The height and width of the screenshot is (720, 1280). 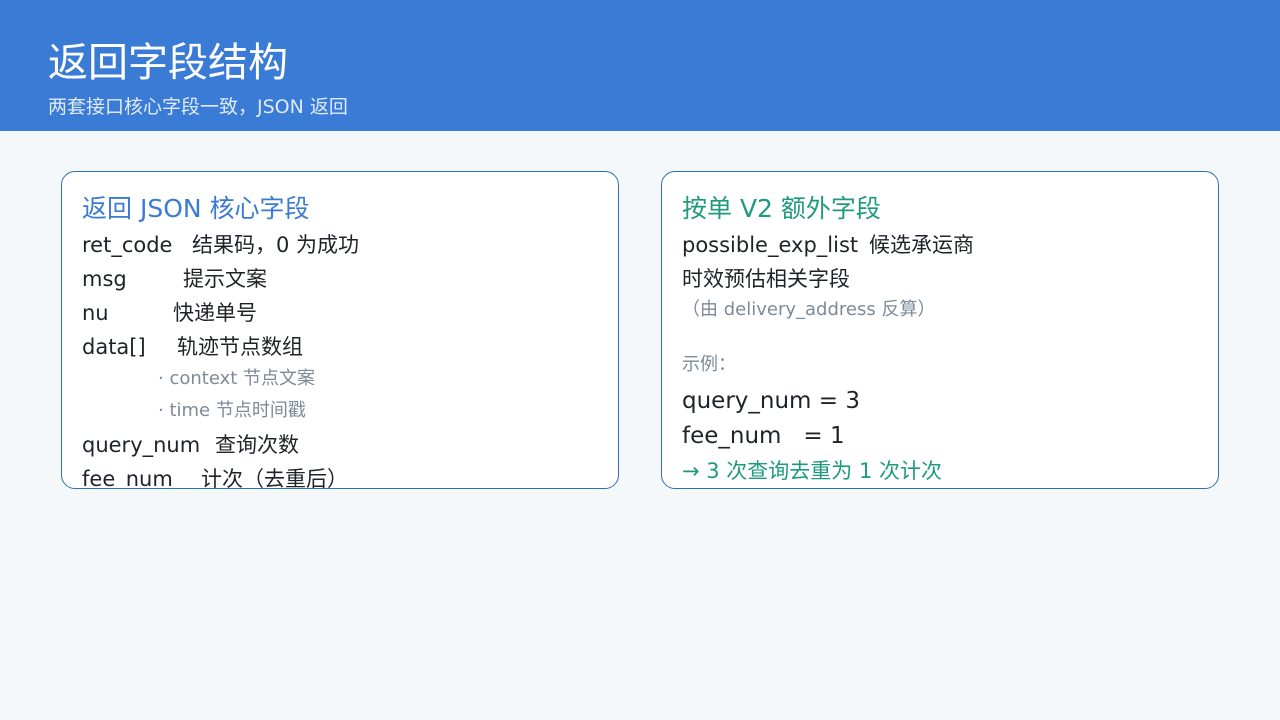 I want to click on field-desc-ret-code: 结果码，0 为成功, so click(x=276, y=245).